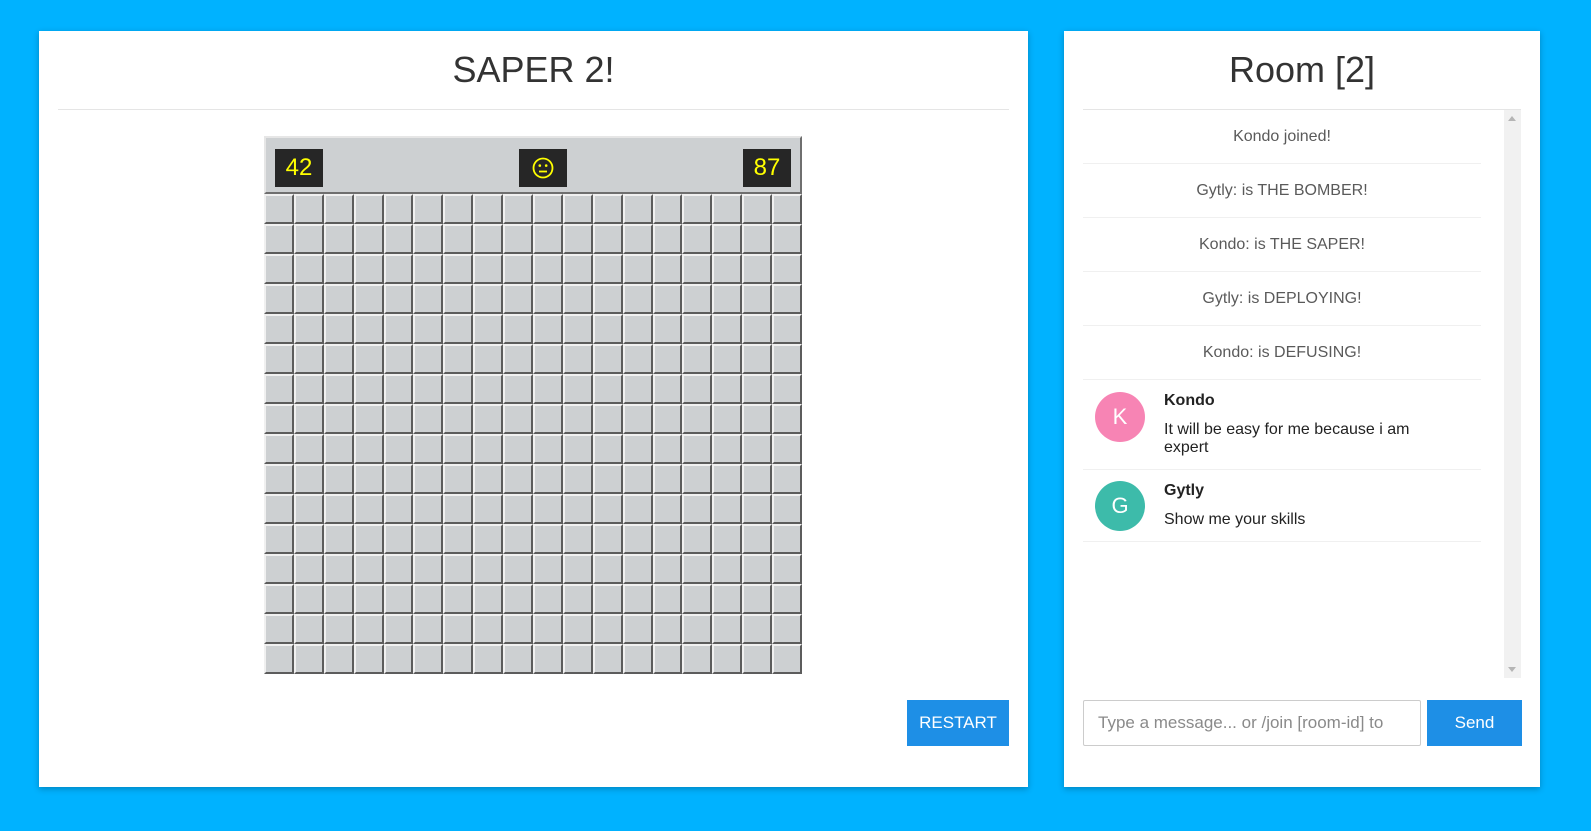  Describe the element at coordinates (1474, 723) in the screenshot. I see `send-button: Send` at that location.